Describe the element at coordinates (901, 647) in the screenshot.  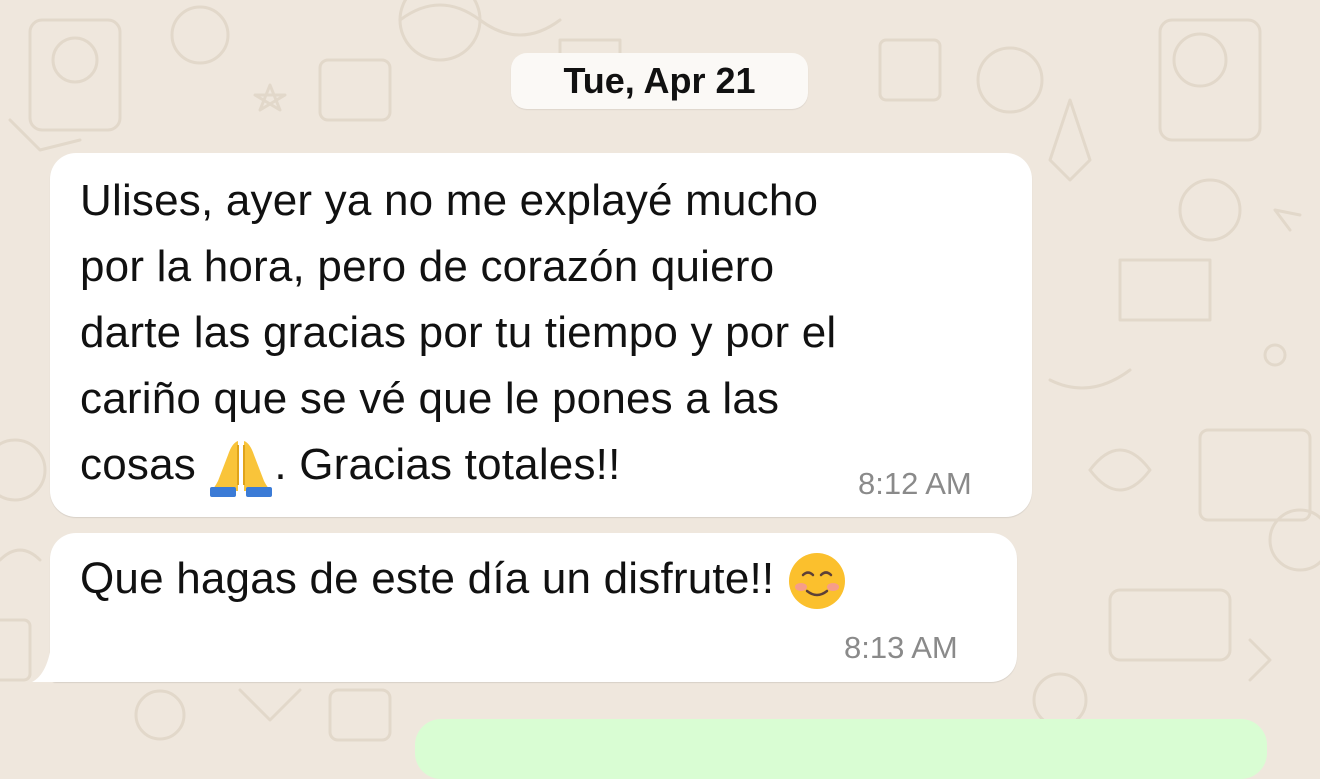
I see `message-timestamp: 8:13 AM` at that location.